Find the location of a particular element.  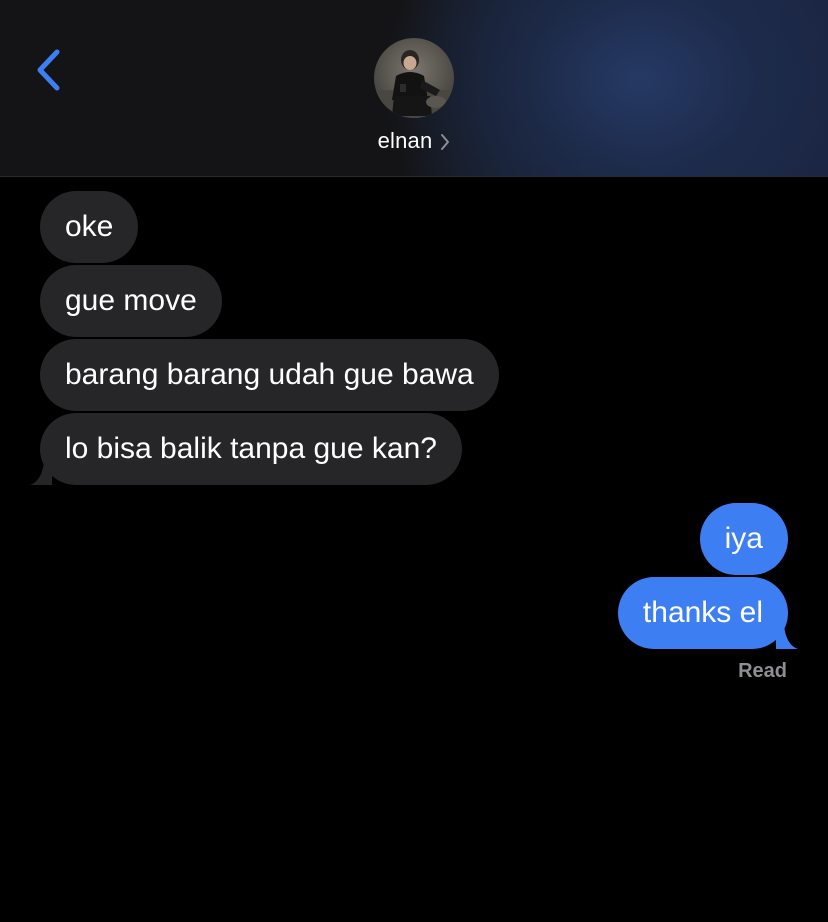

message-bubble: thanks el is located at coordinates (702, 613).